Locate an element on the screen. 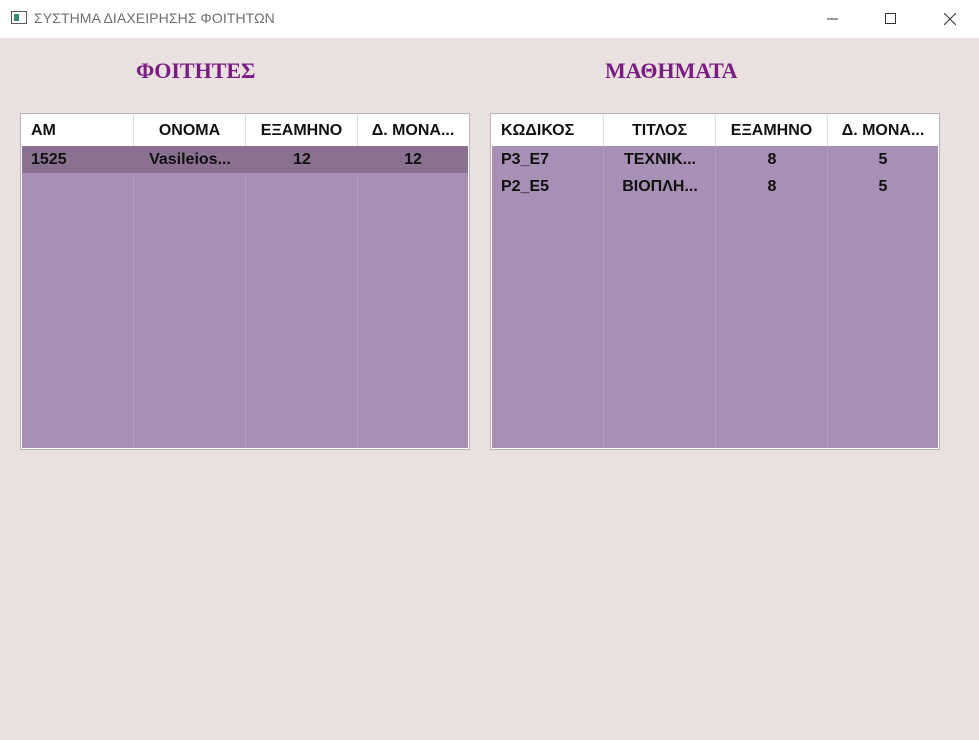 The height and width of the screenshot is (740, 979). app-window-icon is located at coordinates (19, 17).